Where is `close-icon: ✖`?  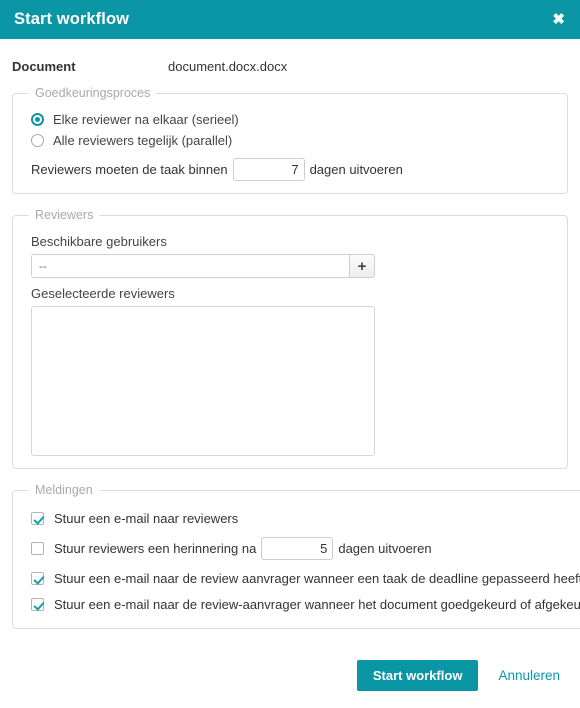
close-icon: ✖ is located at coordinates (558, 19).